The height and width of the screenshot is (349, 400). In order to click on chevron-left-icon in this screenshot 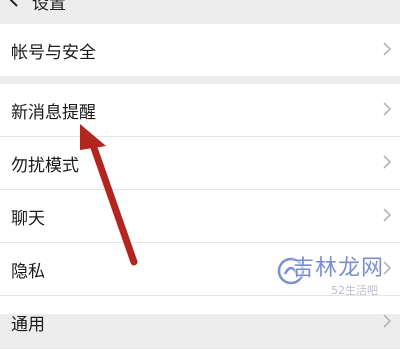, I will do `click(14, 4)`.